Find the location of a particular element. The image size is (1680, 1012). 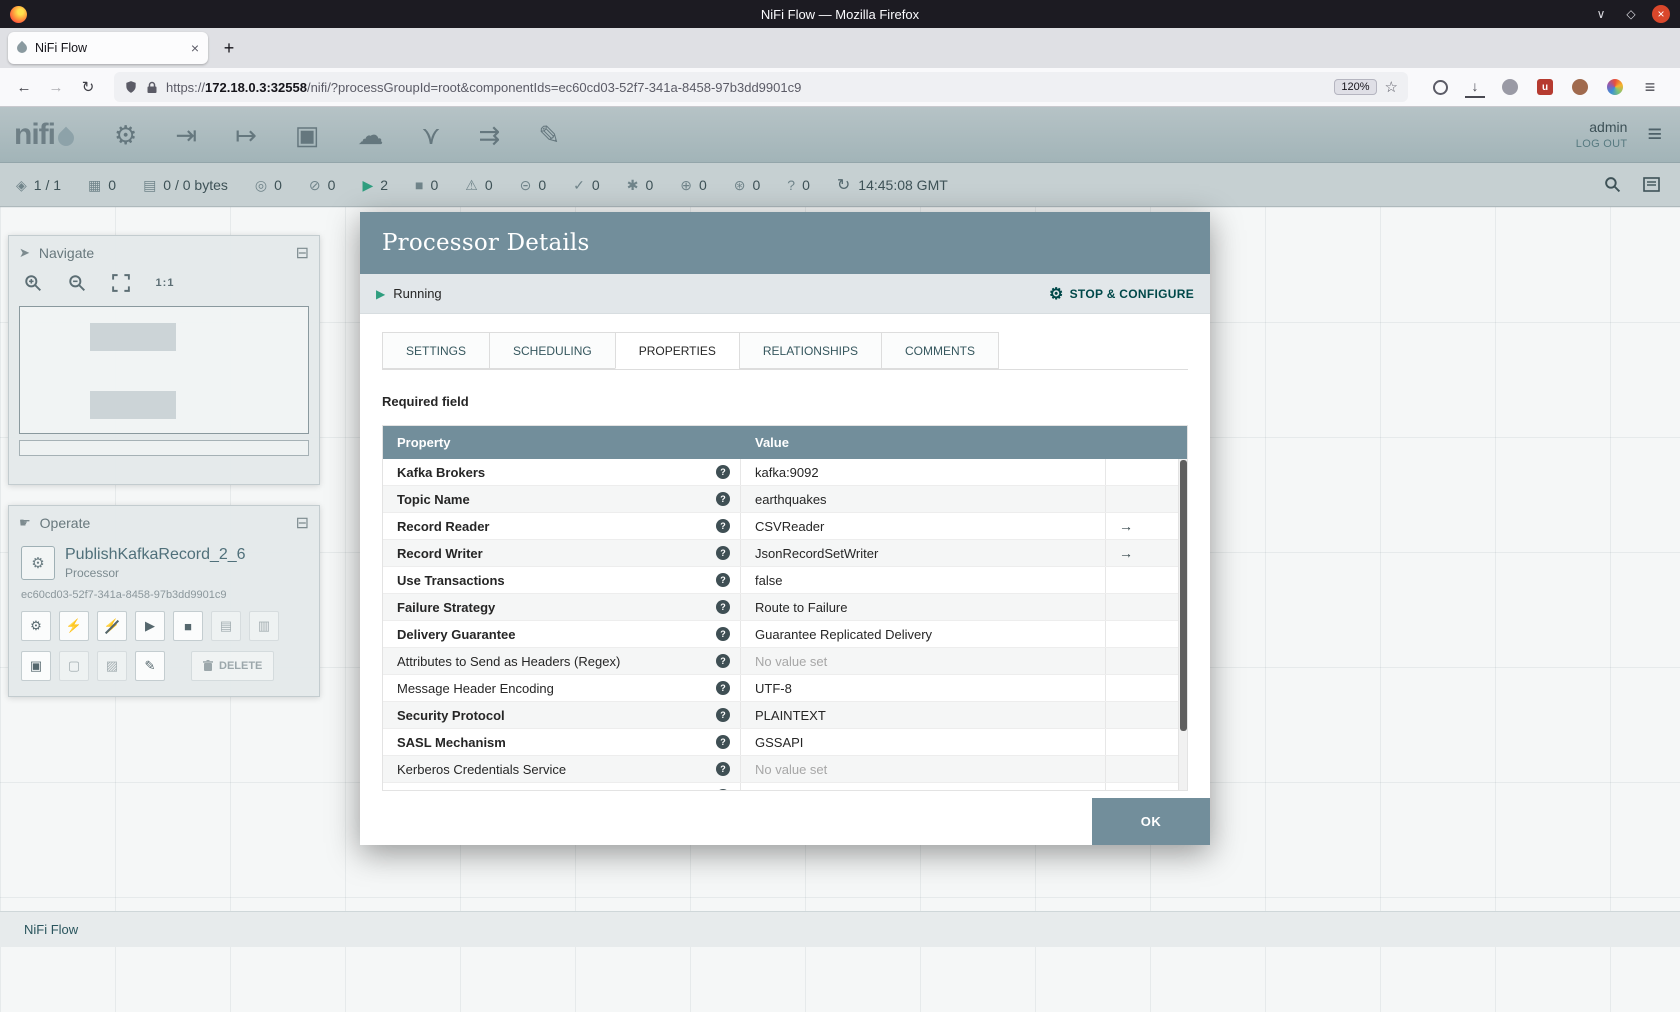

group-button: ▨ is located at coordinates (112, 666).